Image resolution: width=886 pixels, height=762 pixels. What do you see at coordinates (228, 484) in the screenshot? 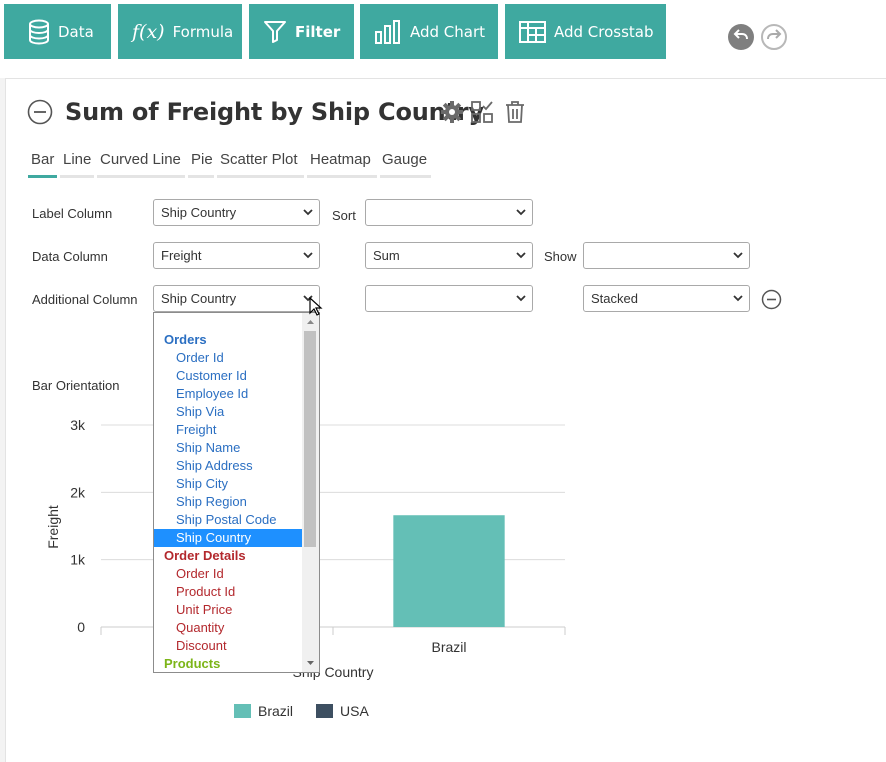
I see `dropdown-option: Ship City` at bounding box center [228, 484].